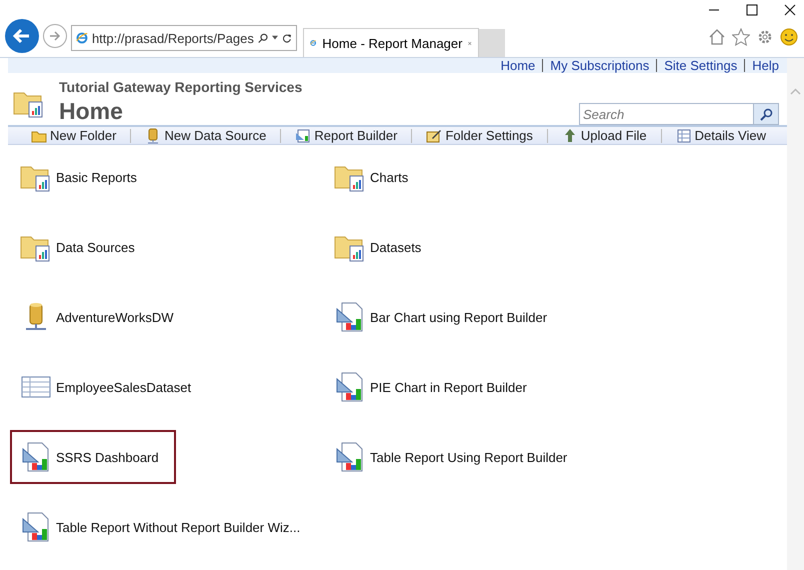  I want to click on item-link: Basic Reports, so click(96, 177).